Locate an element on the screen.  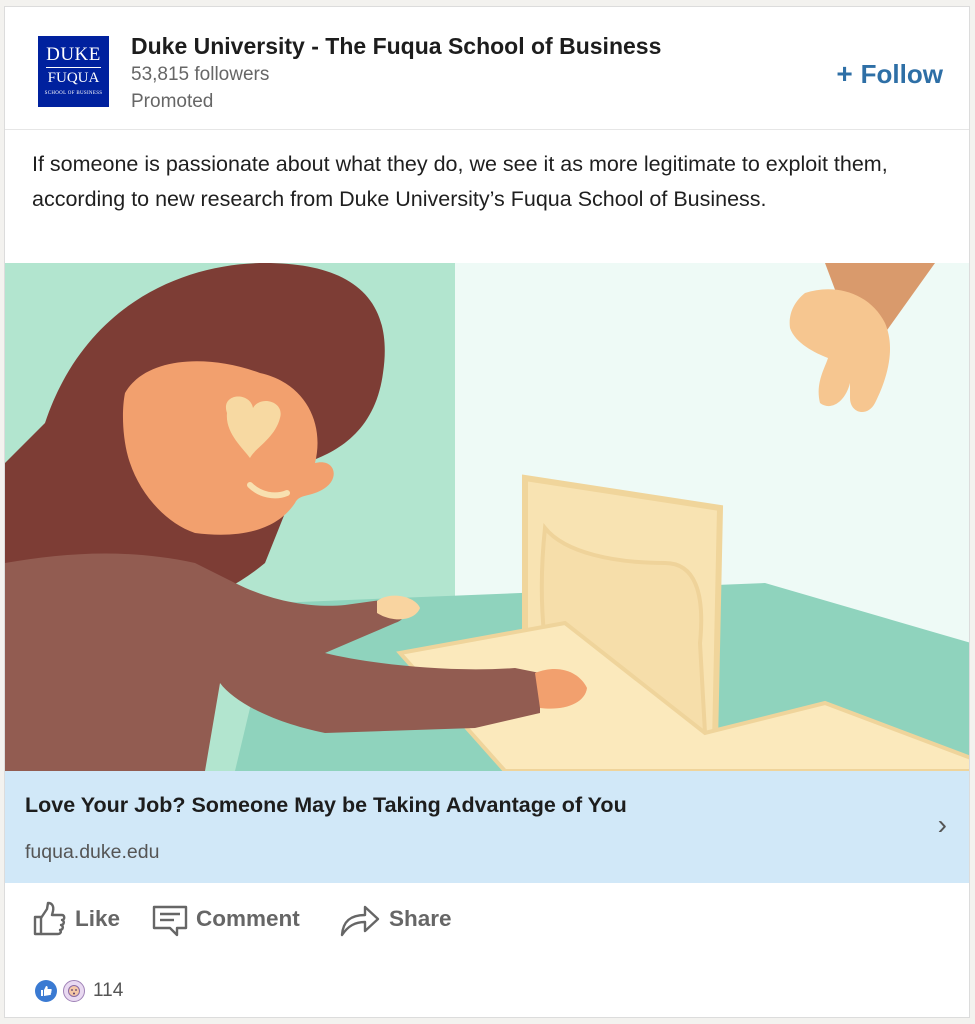
social-actions-bar: Like Comment Share is located at coordinates (487, 919).